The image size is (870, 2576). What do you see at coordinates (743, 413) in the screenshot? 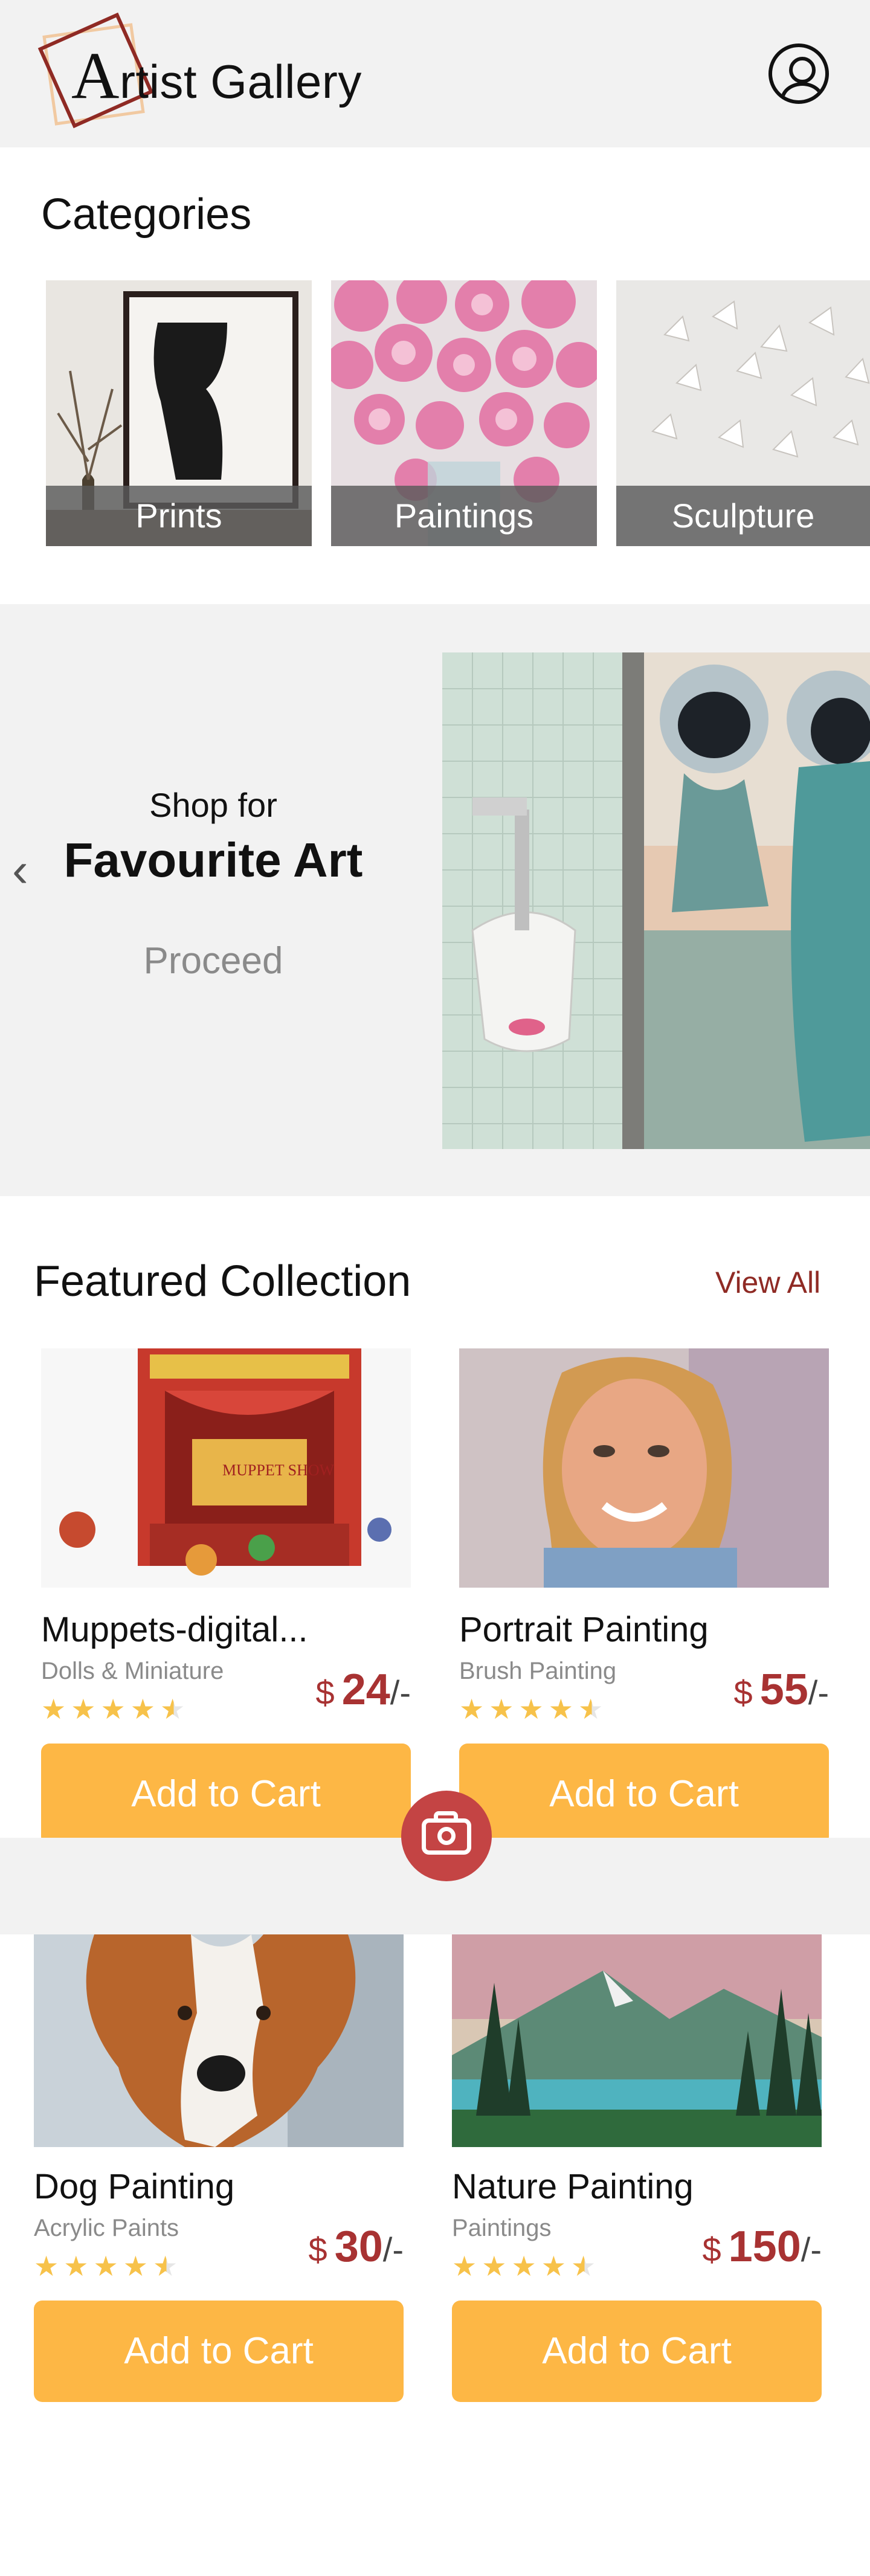
I see `category-card-sculpture: Sculpture` at bounding box center [743, 413].